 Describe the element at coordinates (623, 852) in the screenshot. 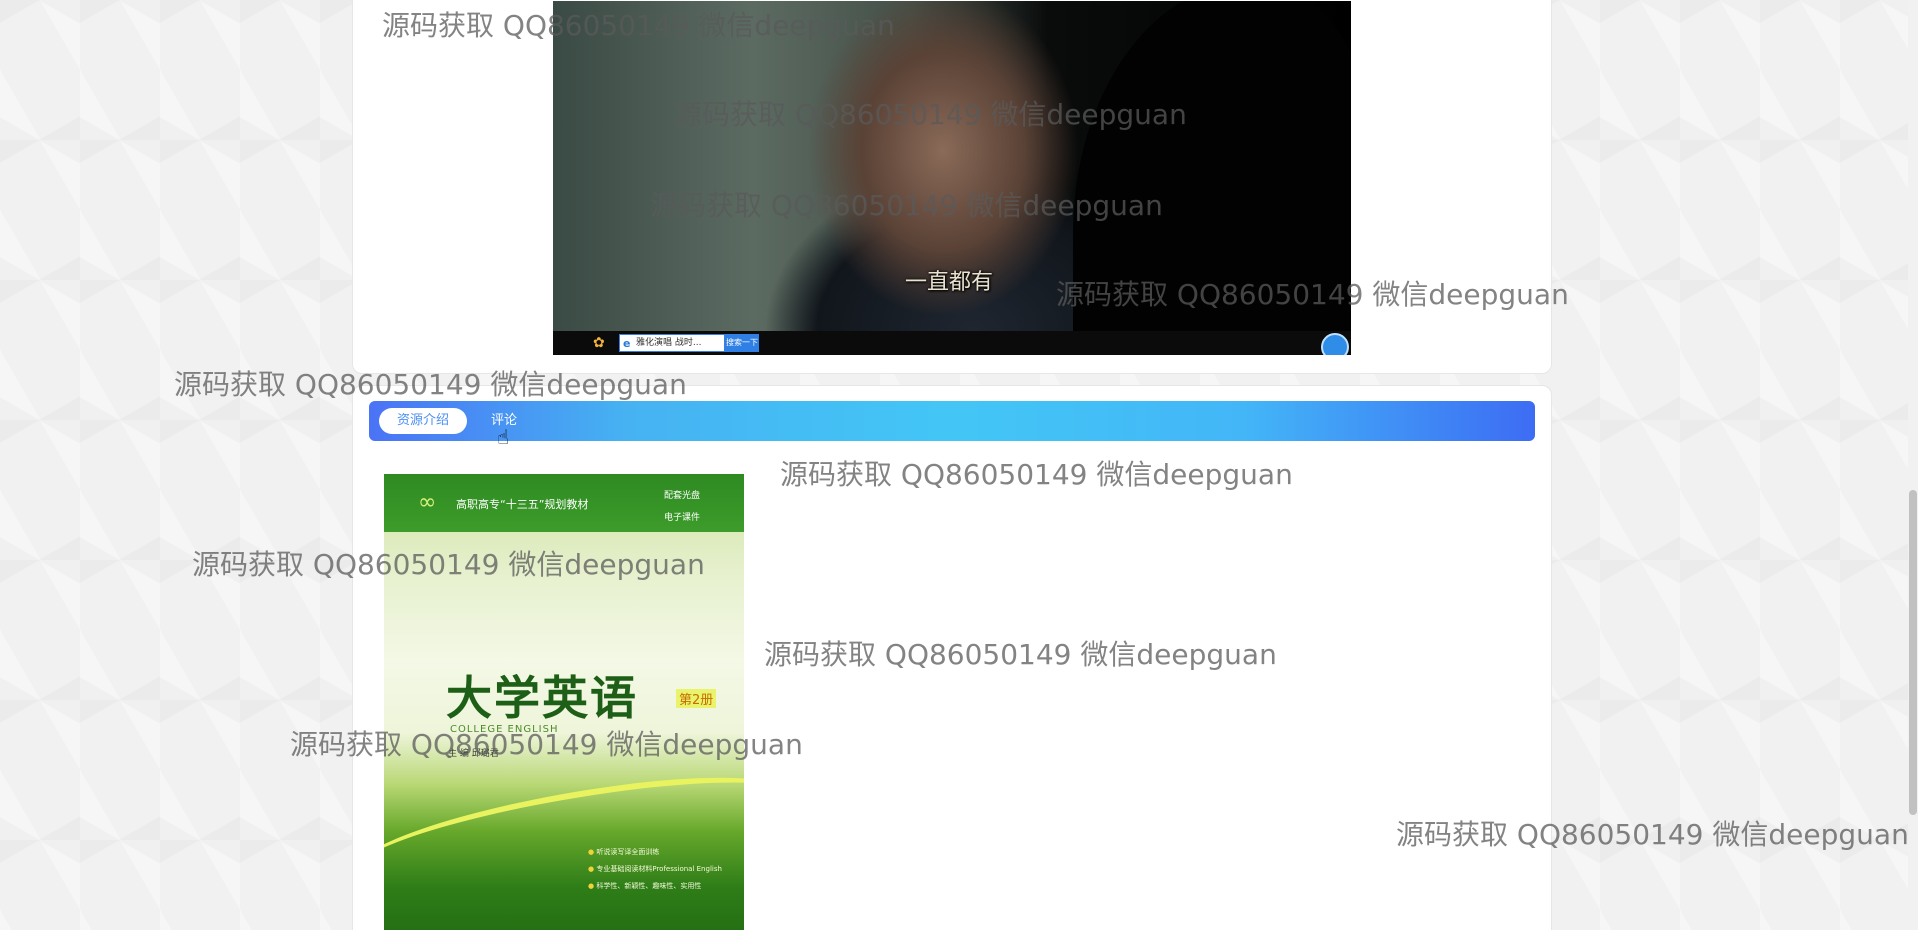

I see `book-bullet: 听说读写译全面训练` at that location.